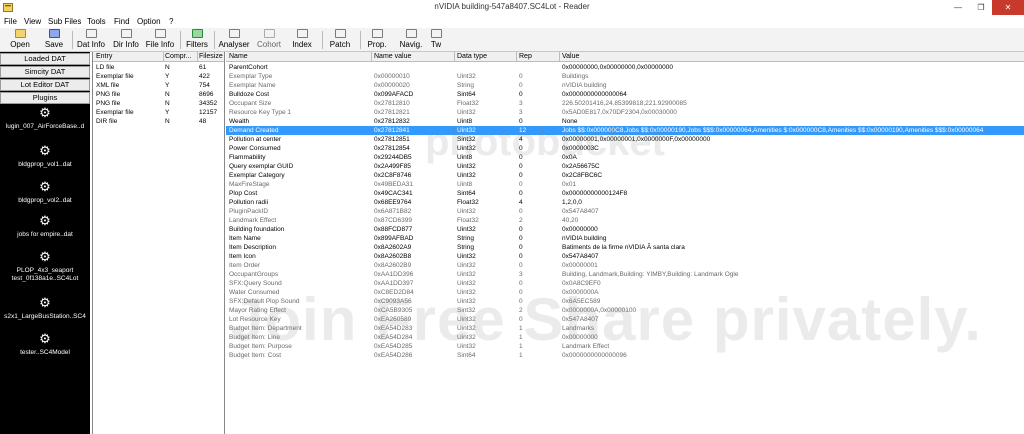  I want to click on column-header-rep: Rep, so click(525, 56).